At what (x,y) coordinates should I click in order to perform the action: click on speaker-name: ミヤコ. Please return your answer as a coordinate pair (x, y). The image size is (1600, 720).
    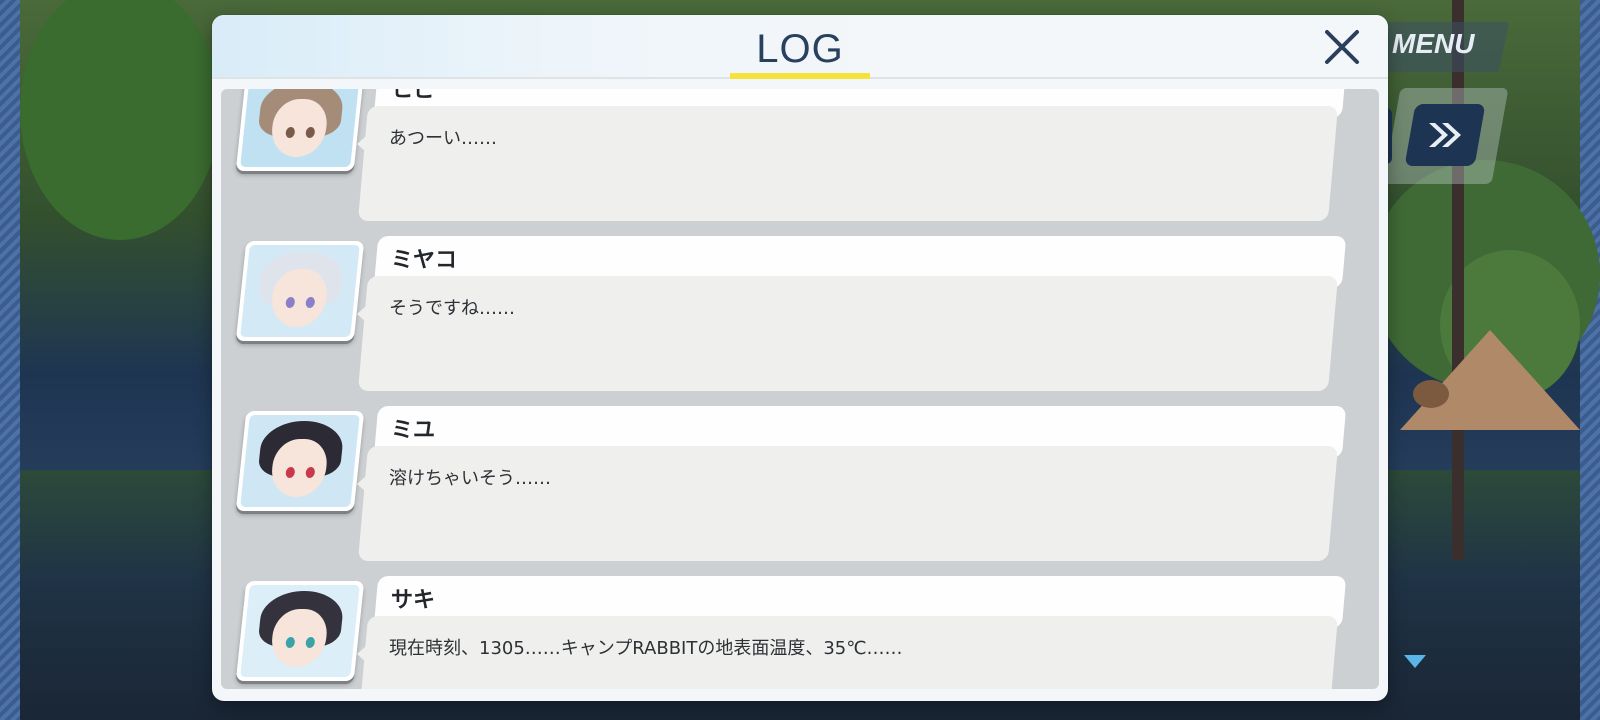
    Looking at the image, I should click on (424, 260).